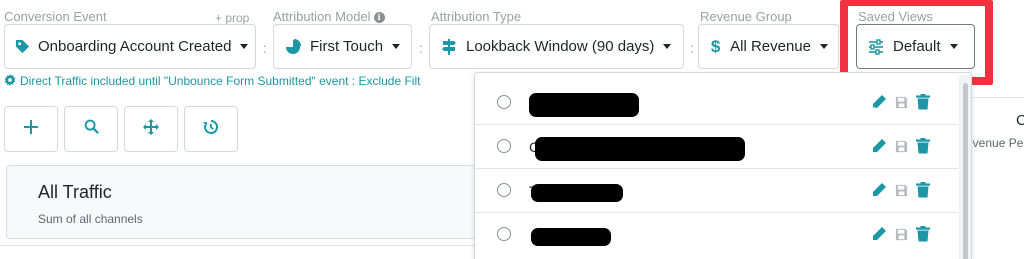 The width and height of the screenshot is (1024, 259). Describe the element at coordinates (55, 16) in the screenshot. I see `conversion-event-label: Conversion Event` at that location.